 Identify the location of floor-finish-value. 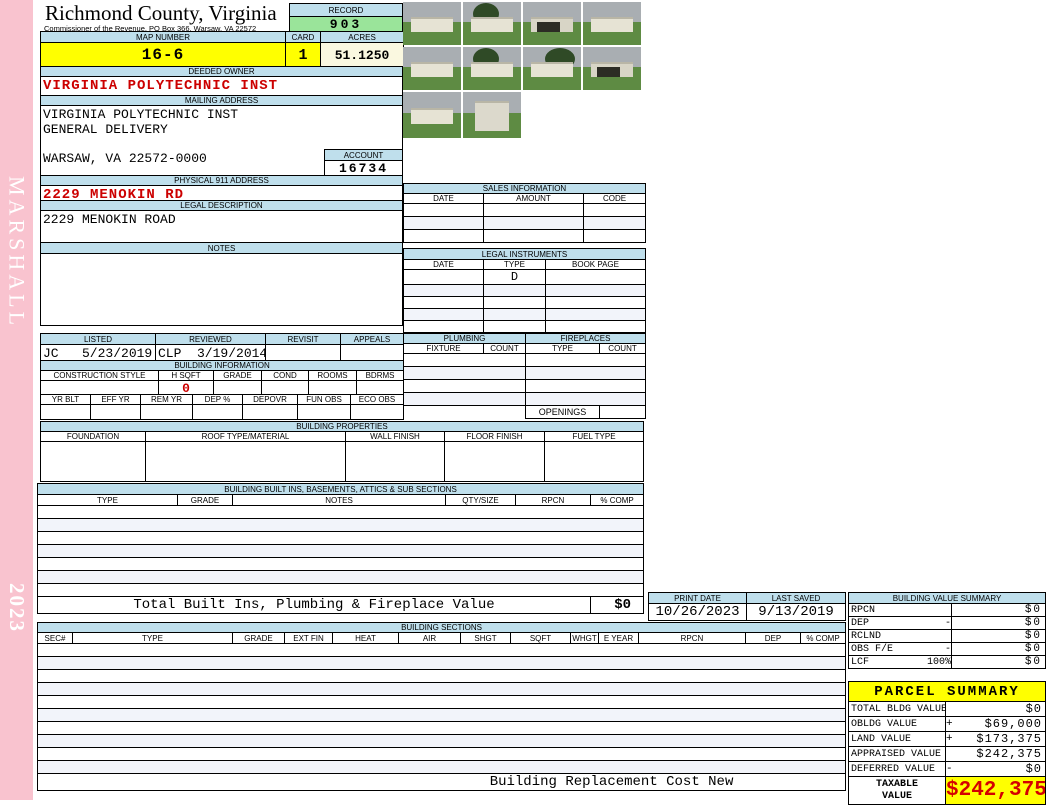
(494, 461).